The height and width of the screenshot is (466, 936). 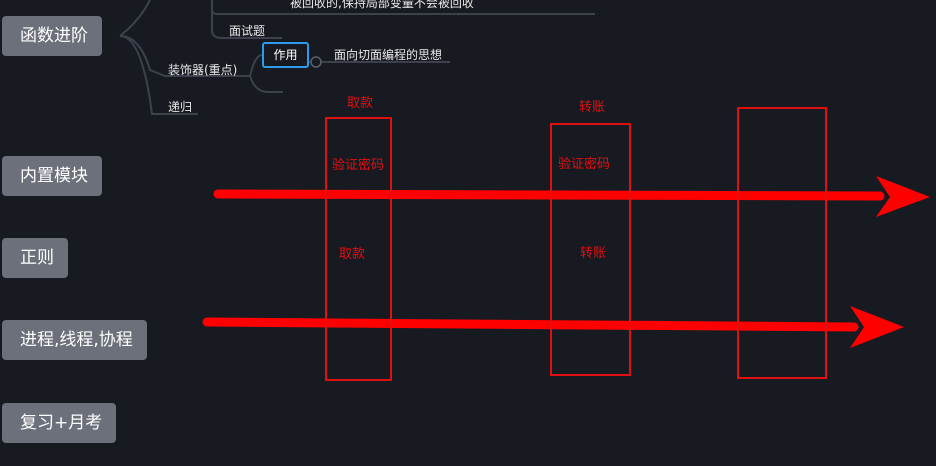 I want to click on role-tag: 作用, so click(x=285, y=55).